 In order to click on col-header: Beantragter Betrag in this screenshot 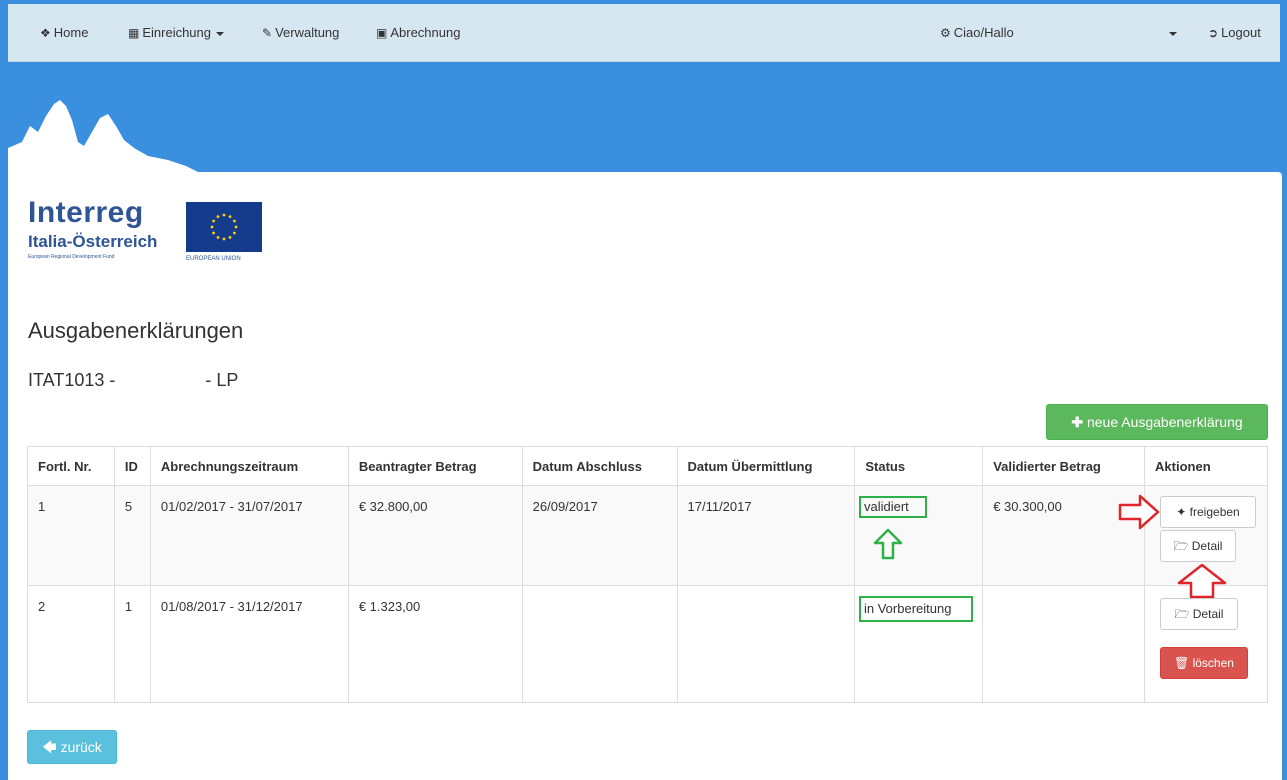, I will do `click(435, 466)`.